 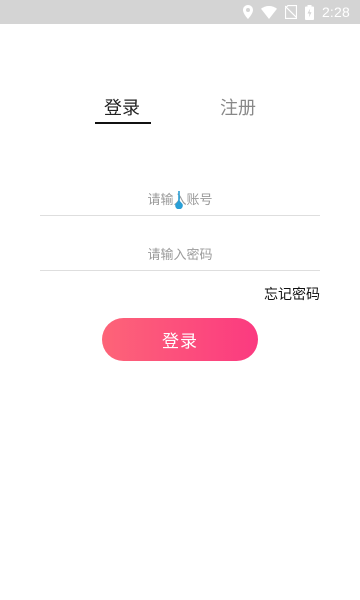 What do you see at coordinates (335, 12) in the screenshot?
I see `status-time: 2:28` at bounding box center [335, 12].